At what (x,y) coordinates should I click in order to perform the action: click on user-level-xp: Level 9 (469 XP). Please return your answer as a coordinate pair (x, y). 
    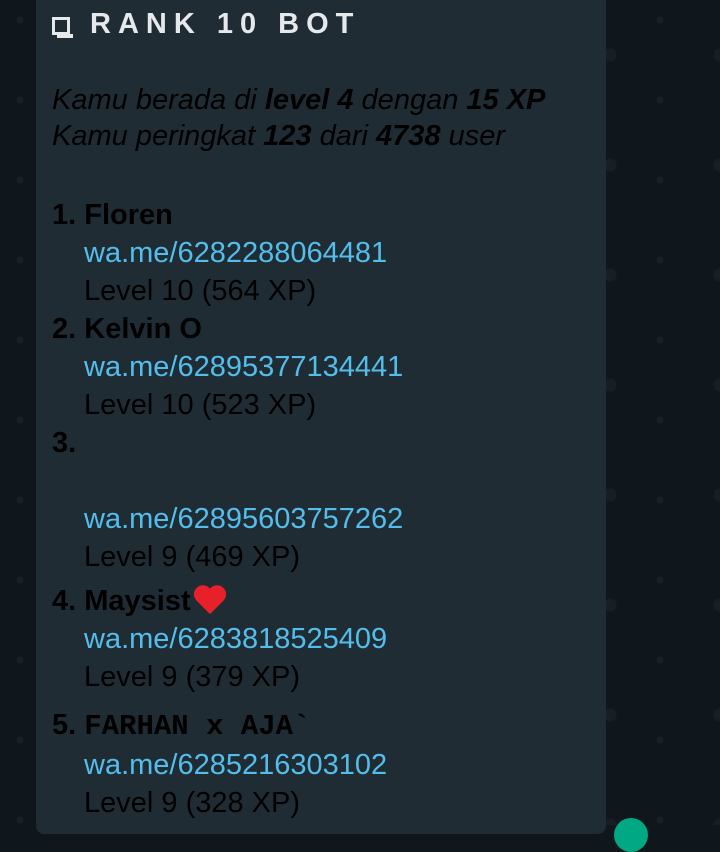
    Looking at the image, I should click on (192, 557).